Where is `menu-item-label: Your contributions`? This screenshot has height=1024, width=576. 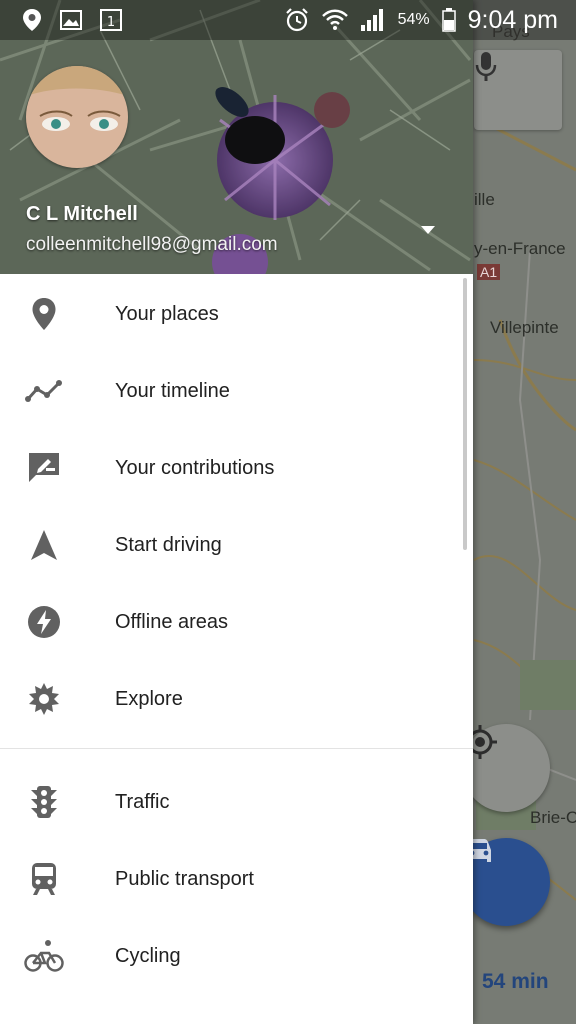
menu-item-label: Your contributions is located at coordinates (195, 467).